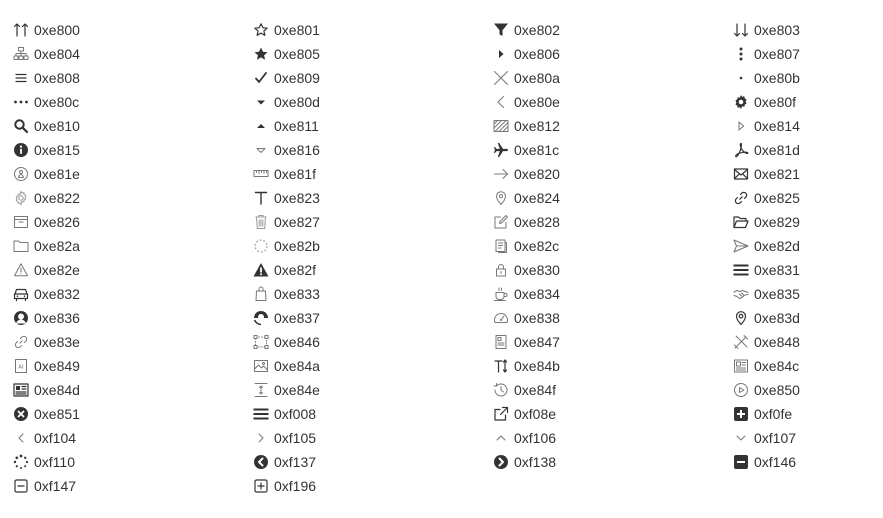 Image resolution: width=883 pixels, height=518 pixels. What do you see at coordinates (741, 270) in the screenshot?
I see `menu-bold-icon` at bounding box center [741, 270].